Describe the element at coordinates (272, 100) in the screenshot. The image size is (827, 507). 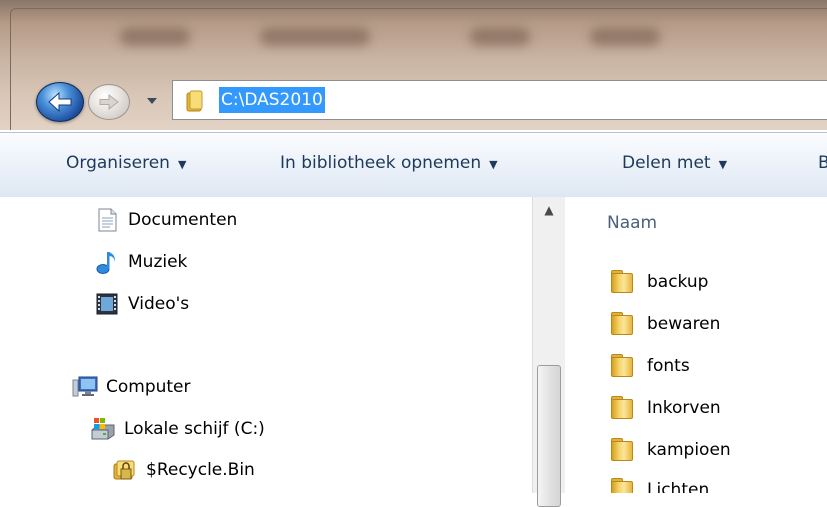
I see `address-path-text: C:\DAS2010` at that location.